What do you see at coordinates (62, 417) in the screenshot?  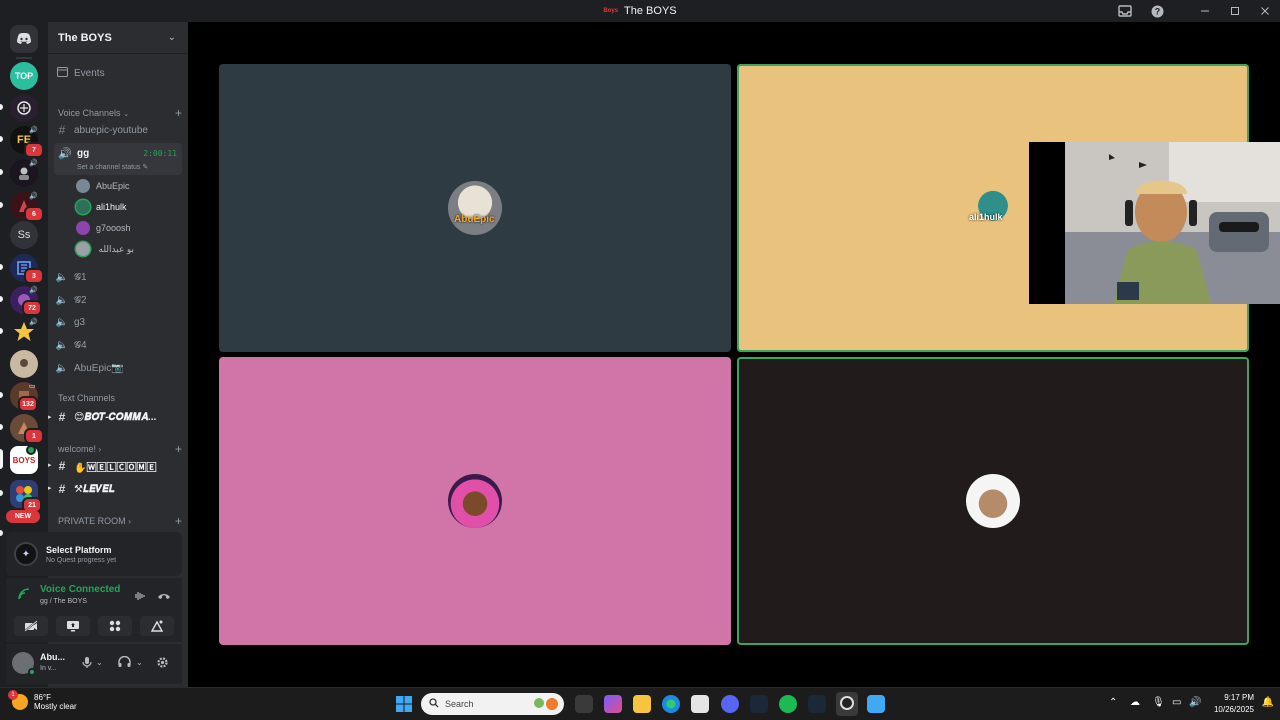 I see `hashtag-icon: #` at bounding box center [62, 417].